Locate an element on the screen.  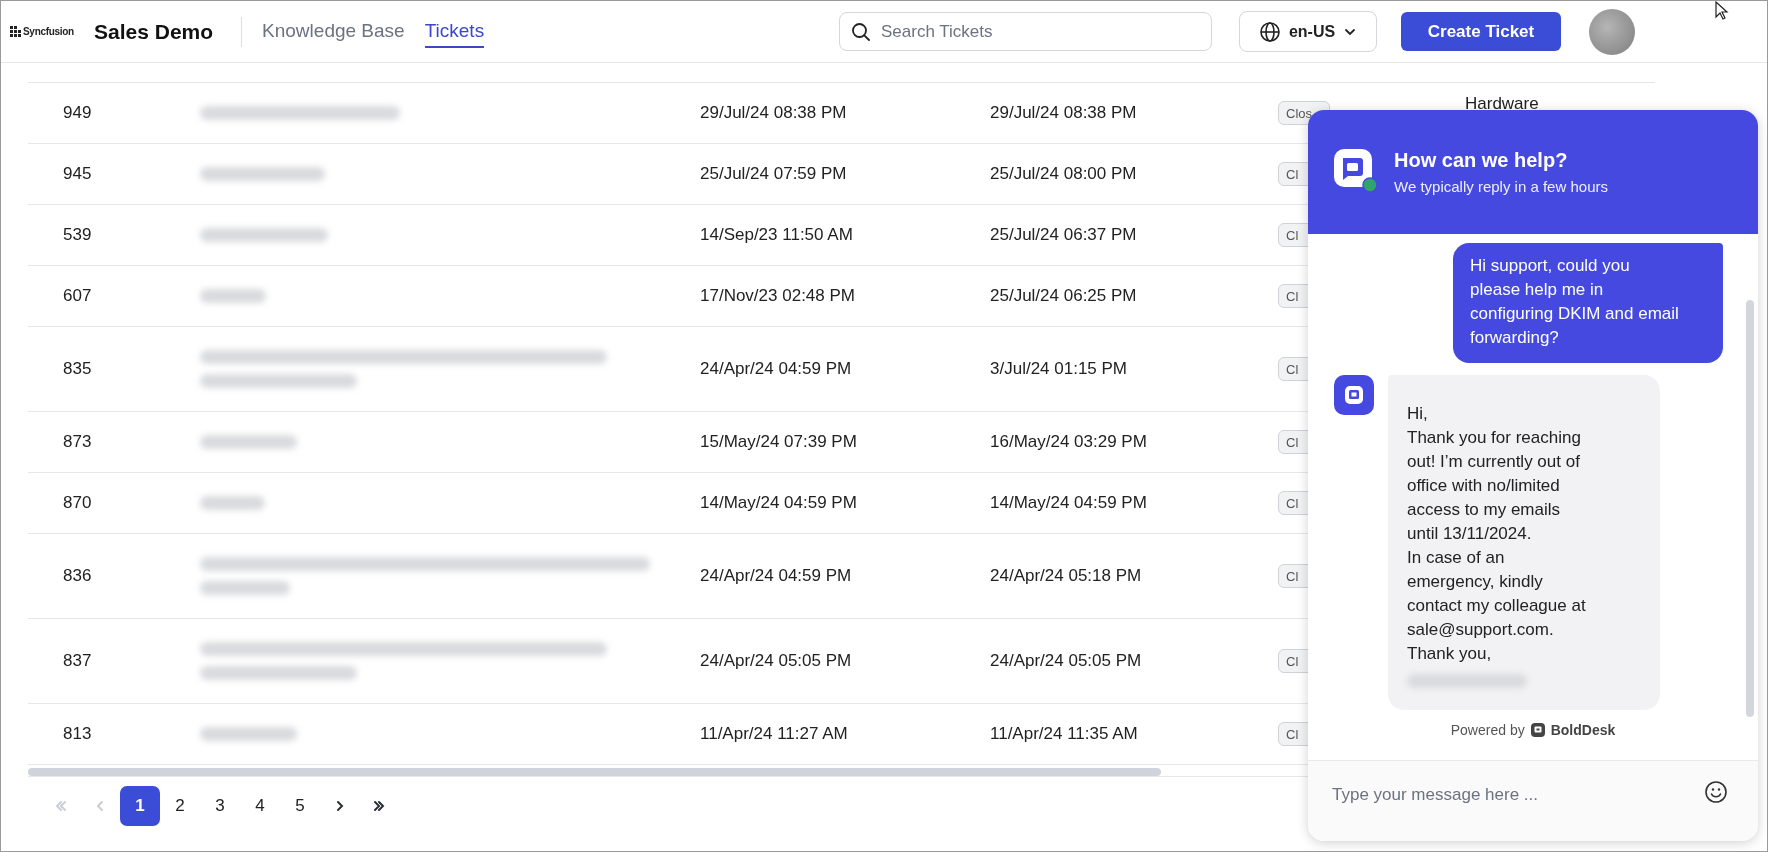
page-button: 3 is located at coordinates (220, 806).